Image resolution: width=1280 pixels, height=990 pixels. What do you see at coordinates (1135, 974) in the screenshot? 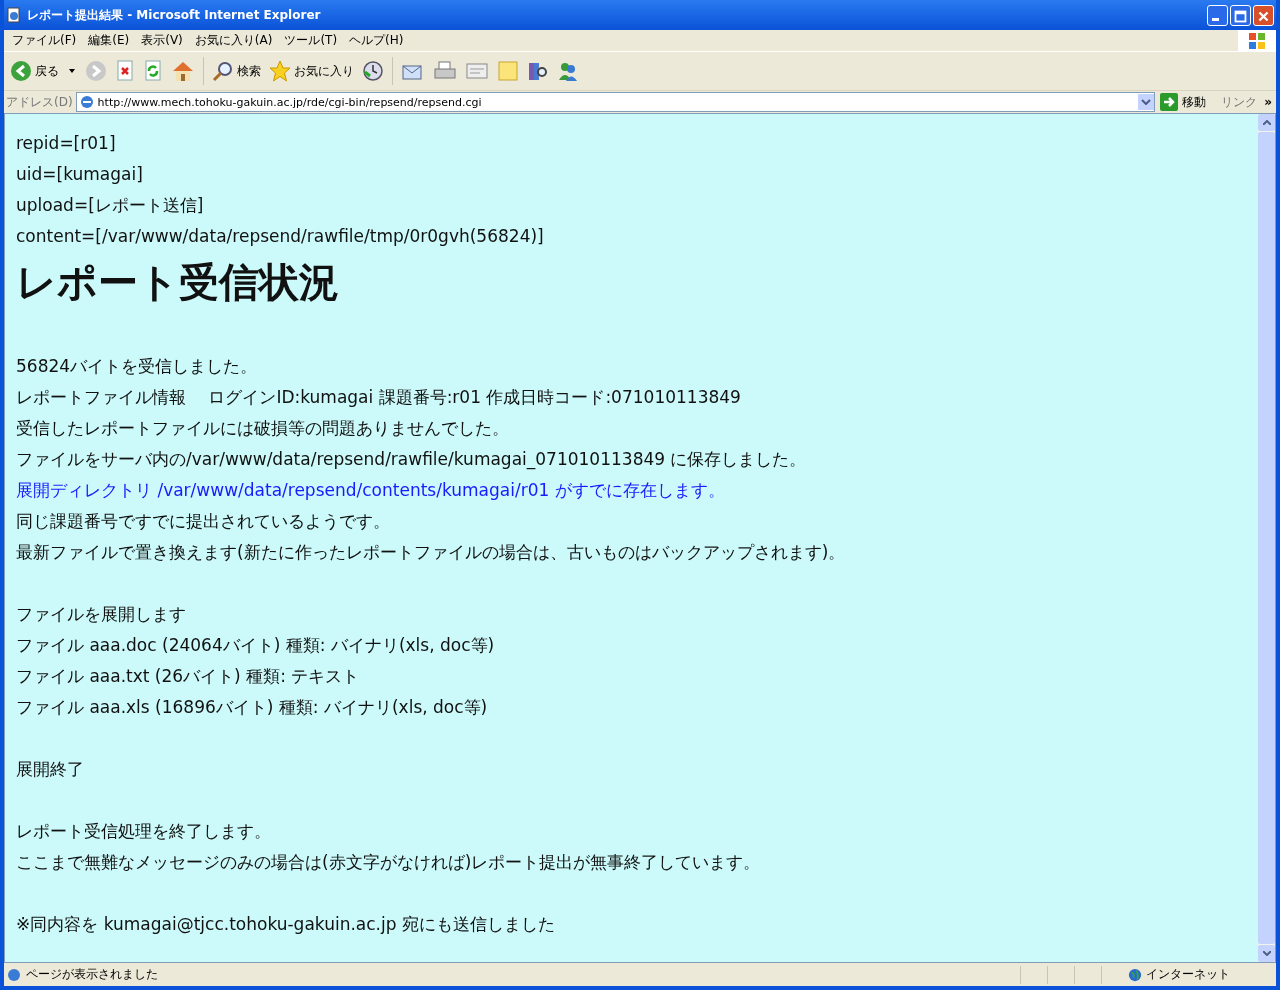
I see `globe-icon` at bounding box center [1135, 974].